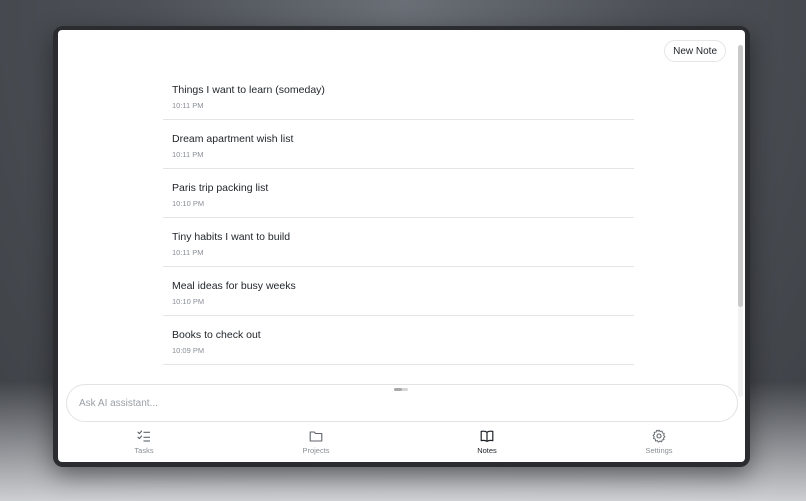 The height and width of the screenshot is (501, 806). Describe the element at coordinates (659, 444) in the screenshot. I see `tab-settings: Settings` at that location.